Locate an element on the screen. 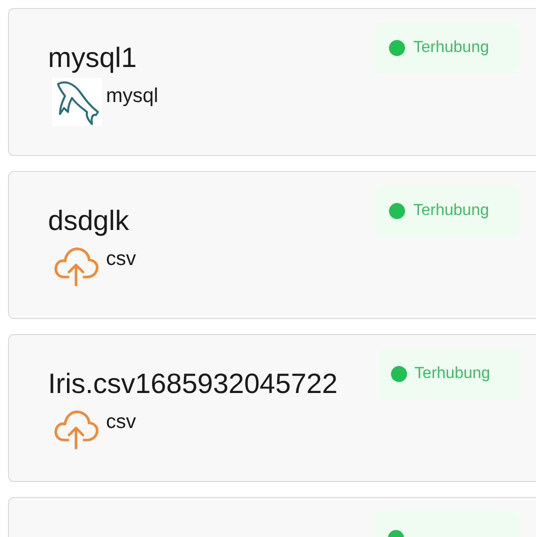 Image resolution: width=536 pixels, height=537 pixels. connection-name: dsdglk is located at coordinates (88, 221).